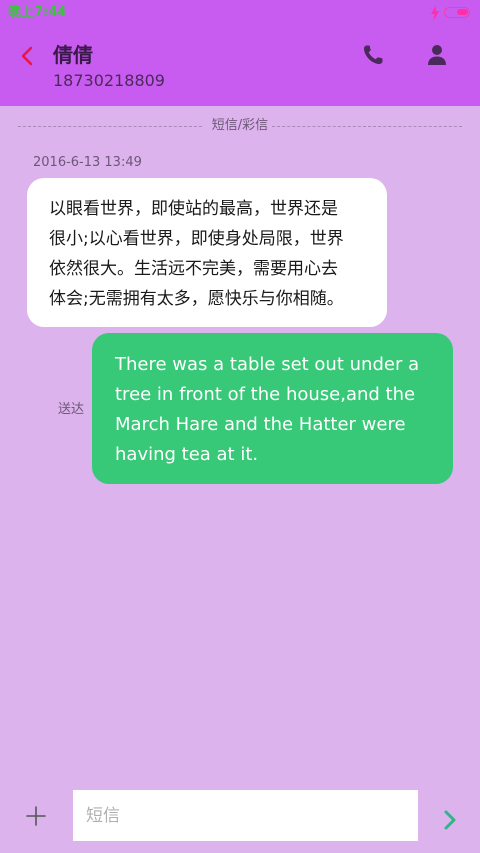  What do you see at coordinates (36, 816) in the screenshot?
I see `plus-icon` at bounding box center [36, 816].